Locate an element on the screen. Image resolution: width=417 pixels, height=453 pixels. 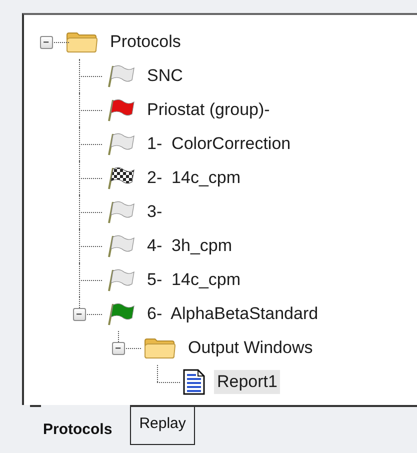
tab: Replay is located at coordinates (162, 426).